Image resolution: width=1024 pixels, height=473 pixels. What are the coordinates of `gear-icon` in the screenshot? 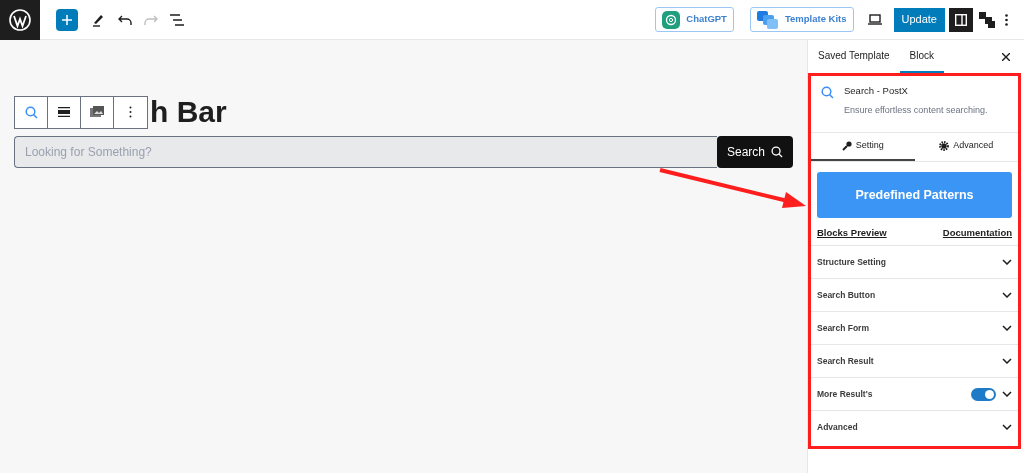 It's located at (944, 146).